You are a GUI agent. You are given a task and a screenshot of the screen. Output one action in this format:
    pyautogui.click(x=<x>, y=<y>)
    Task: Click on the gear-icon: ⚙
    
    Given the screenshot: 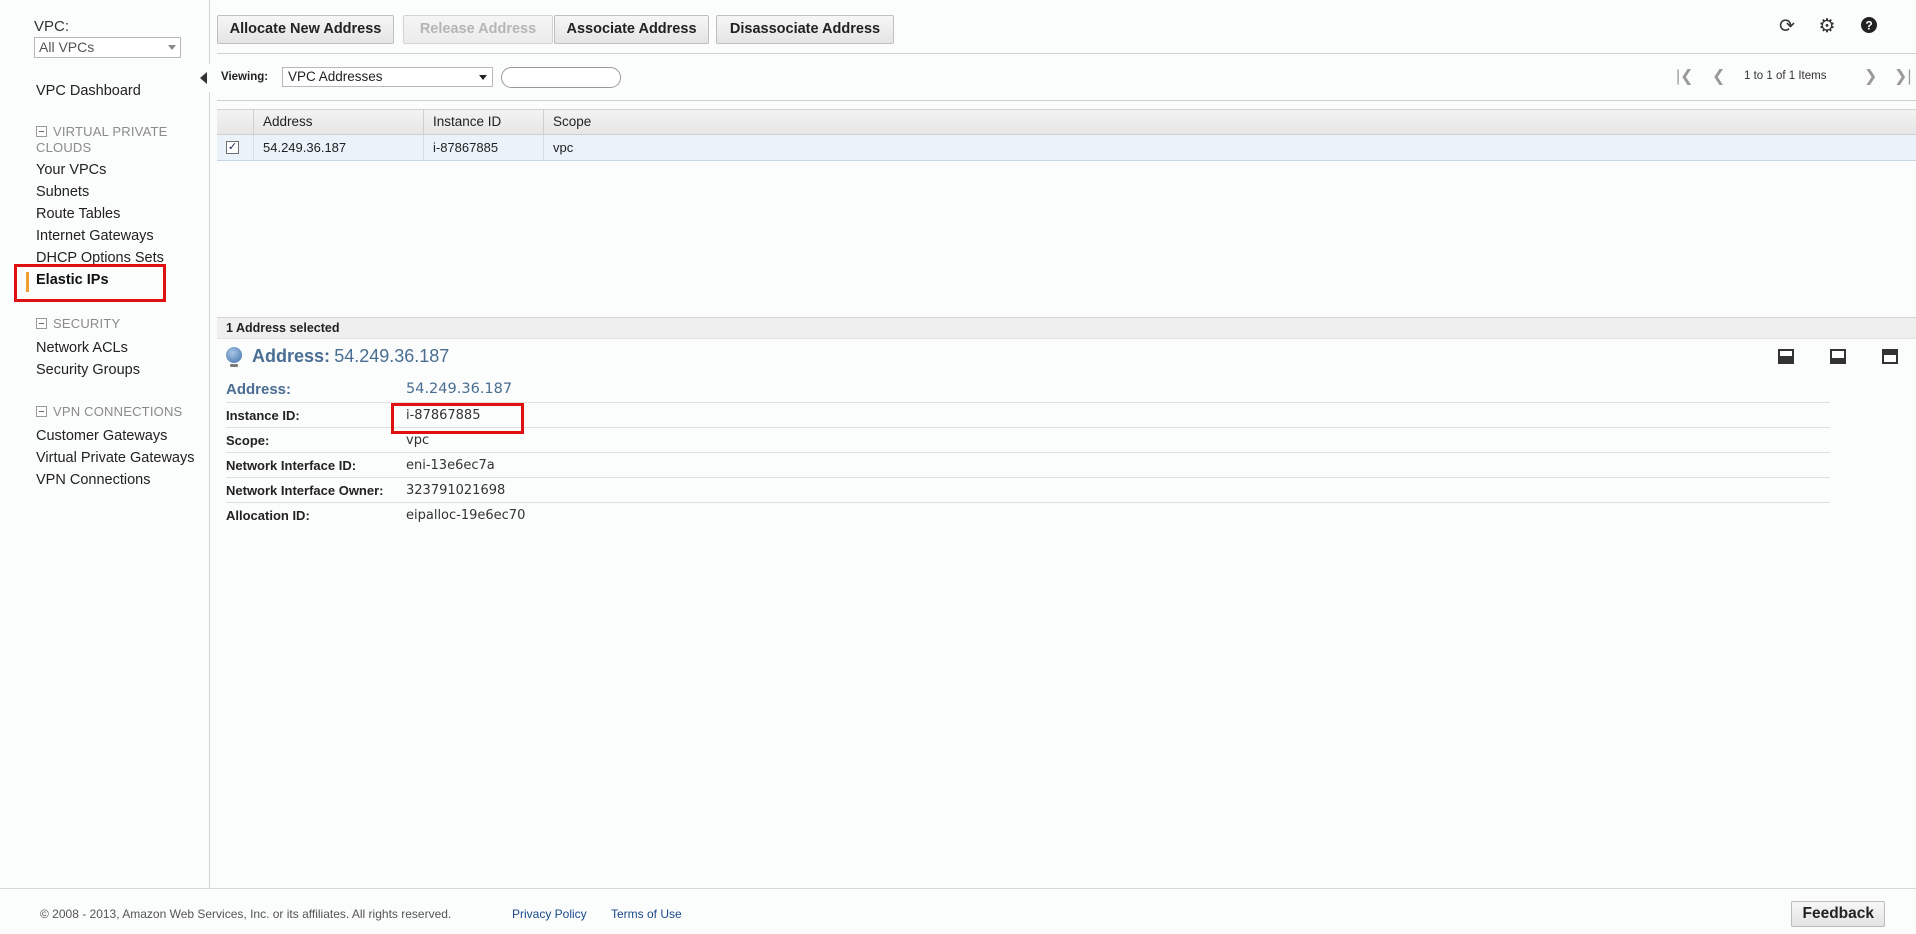 What is the action you would take?
    pyautogui.click(x=1827, y=27)
    